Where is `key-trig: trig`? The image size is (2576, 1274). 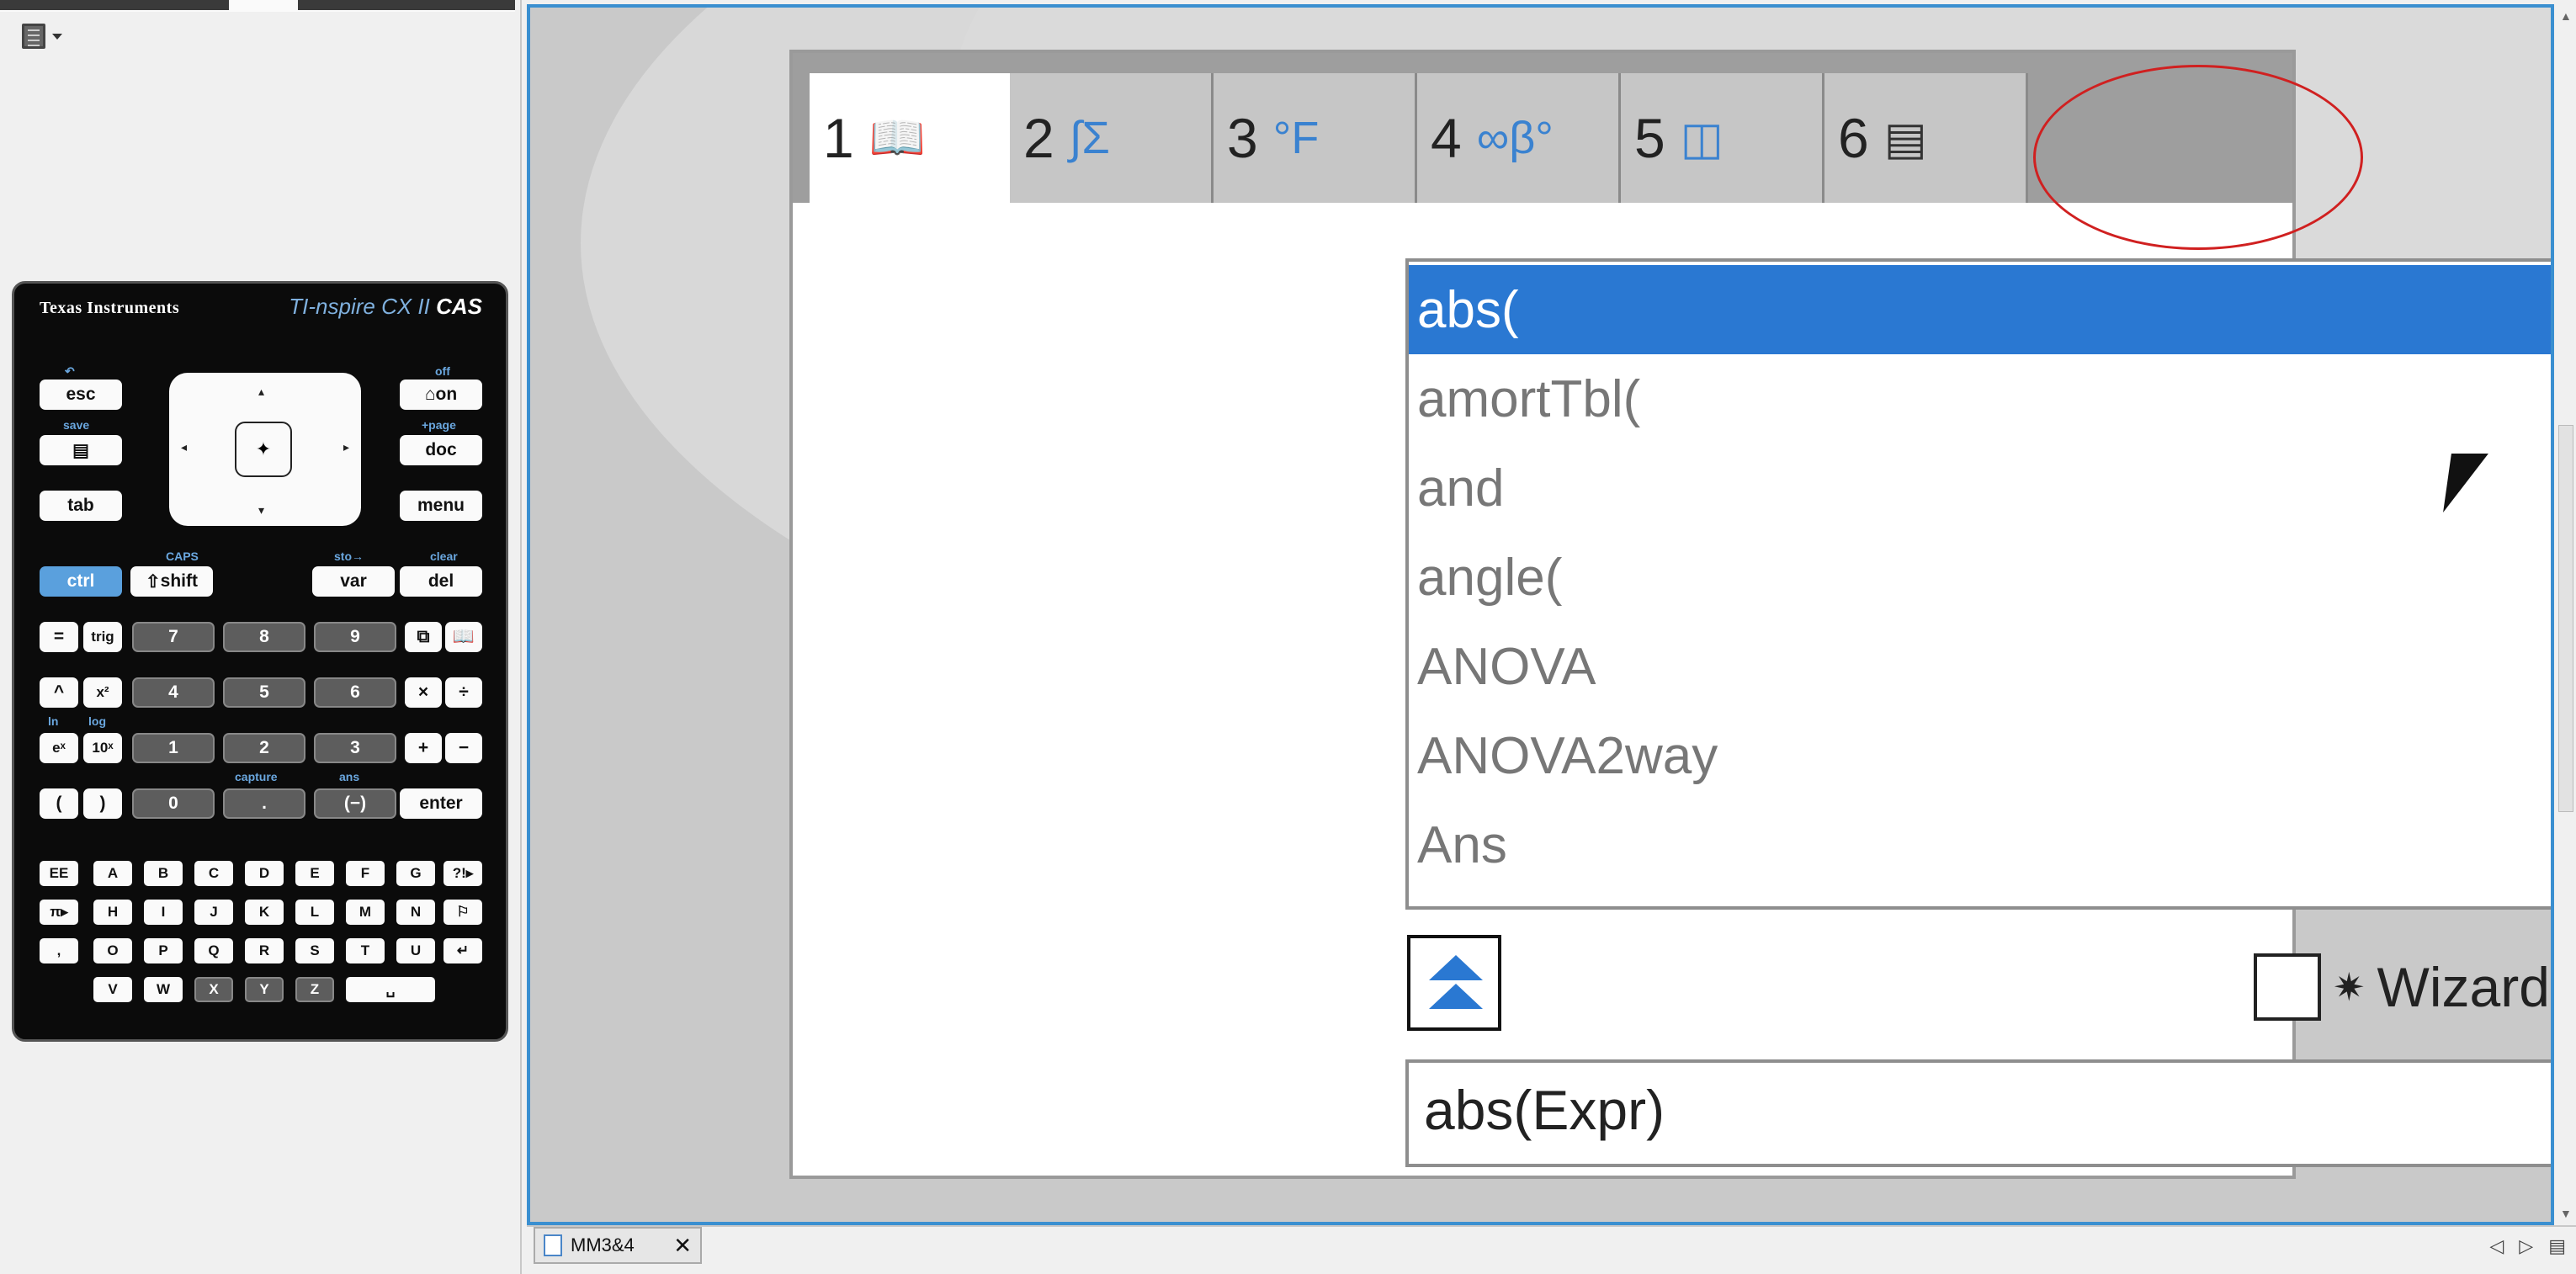
key-trig: trig is located at coordinates (103, 637).